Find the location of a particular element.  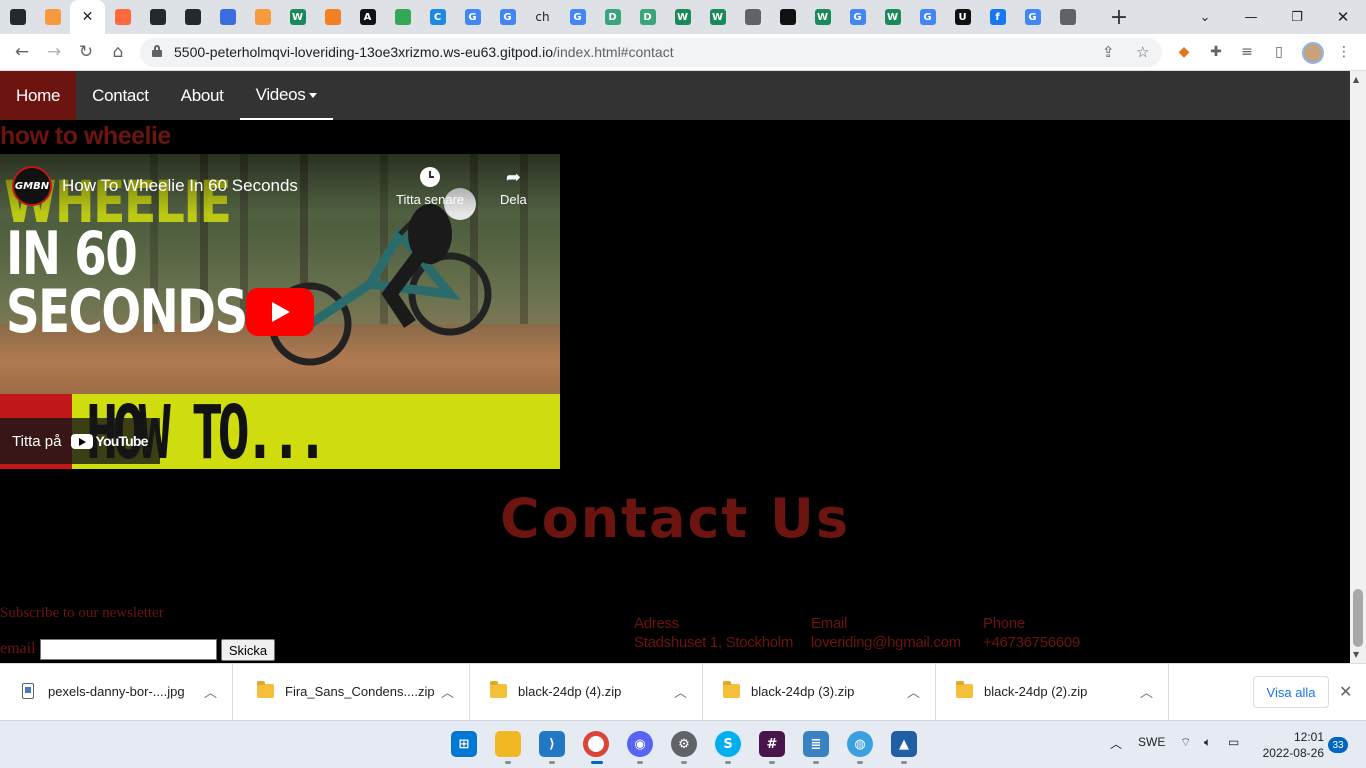

download-item: black-24dp (3).zip ︿ is located at coordinates (819, 692).